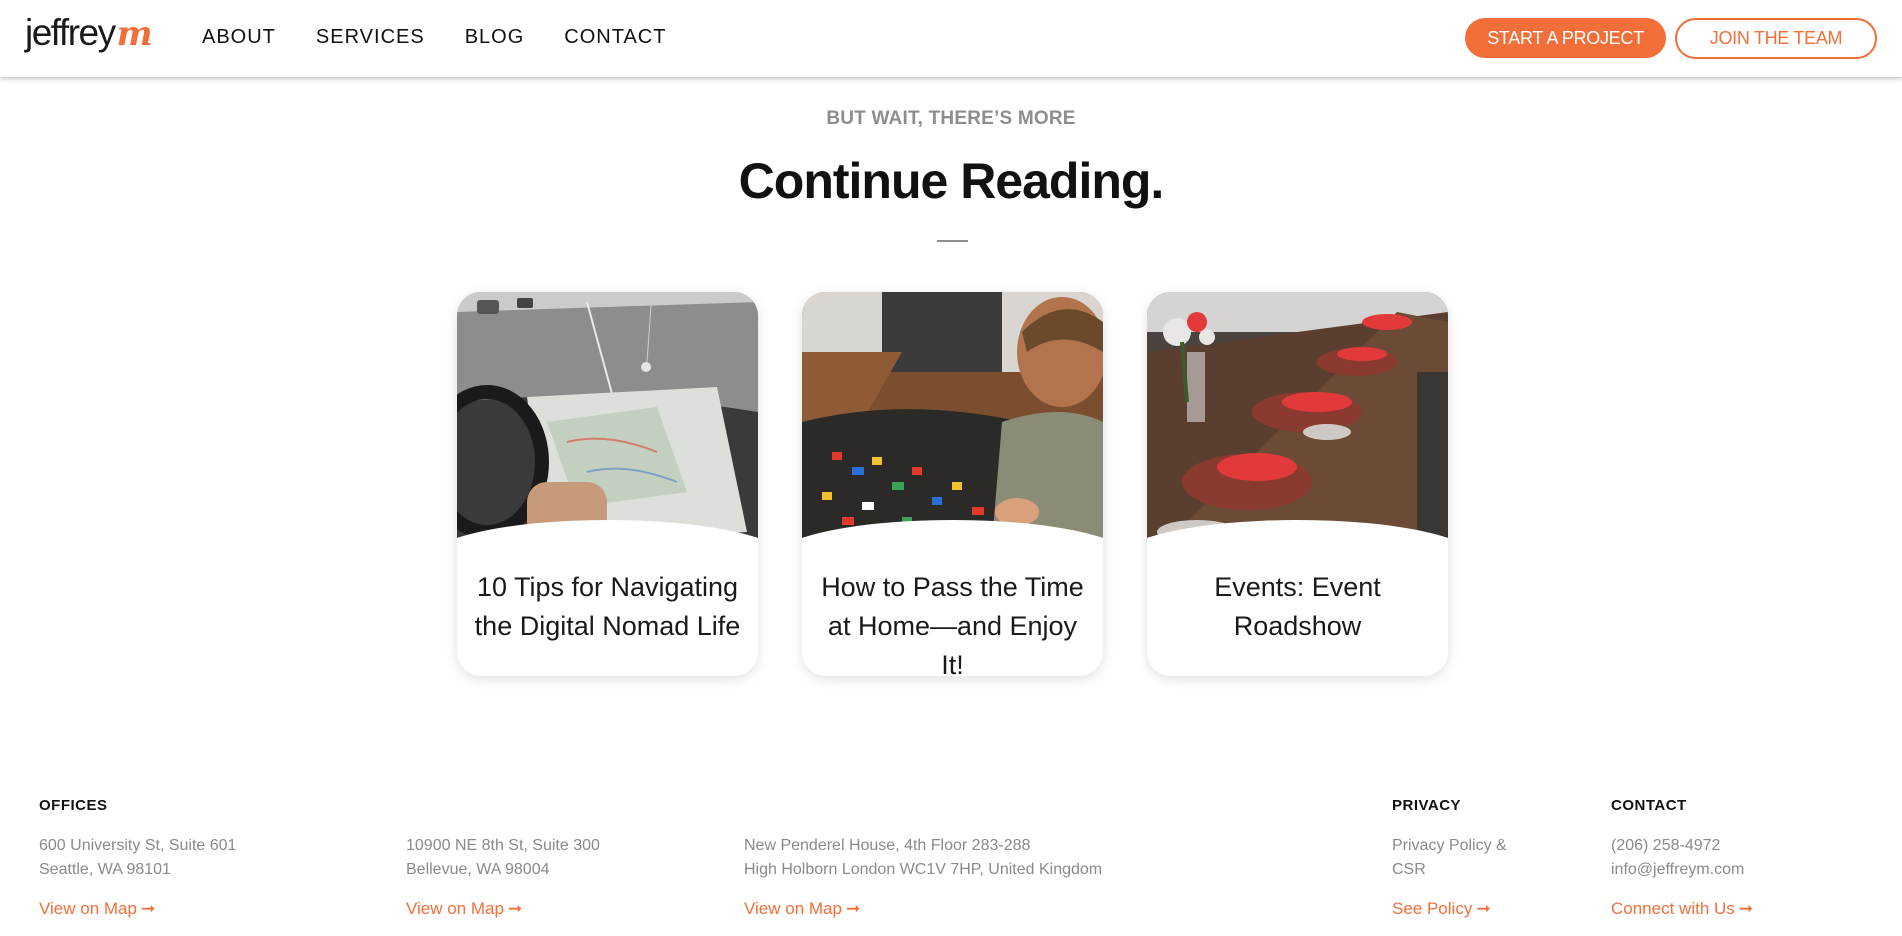 The height and width of the screenshot is (936, 1902). I want to click on footer-privacy-heading: PRIVACY, so click(1427, 805).